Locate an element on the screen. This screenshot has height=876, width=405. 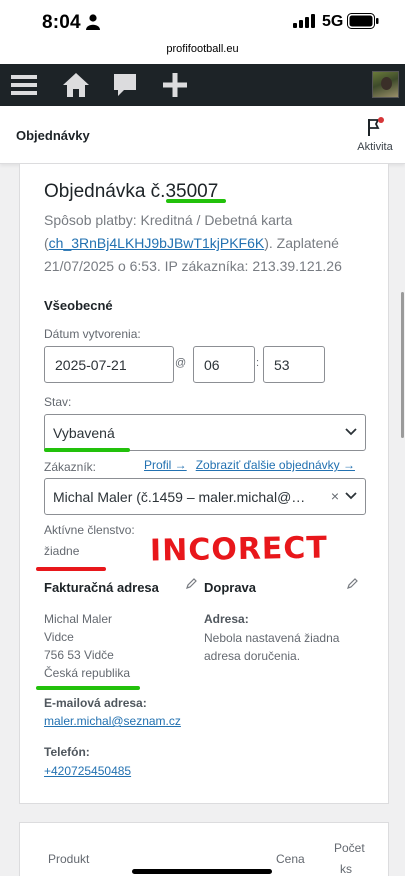
activity-label: Aktivita is located at coordinates (375, 147).